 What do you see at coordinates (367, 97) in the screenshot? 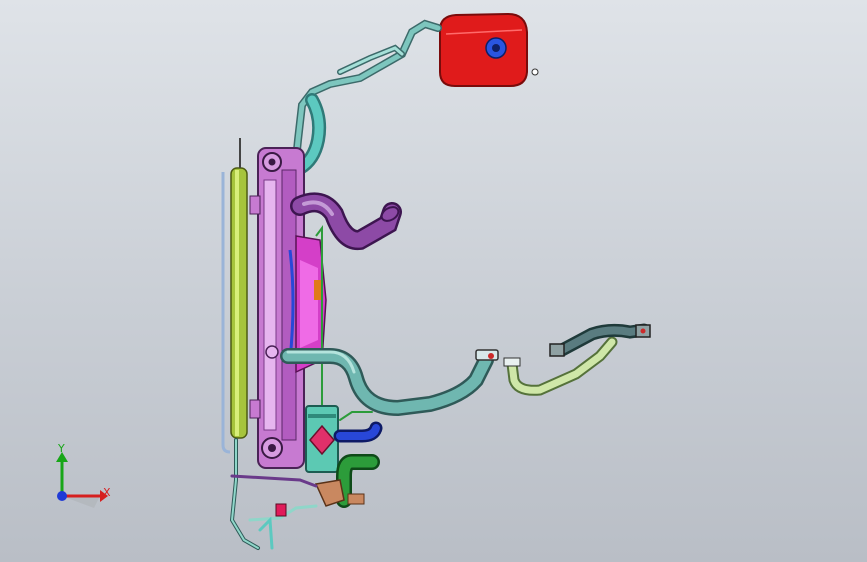
I see `tank-upper-hose` at bounding box center [367, 97].